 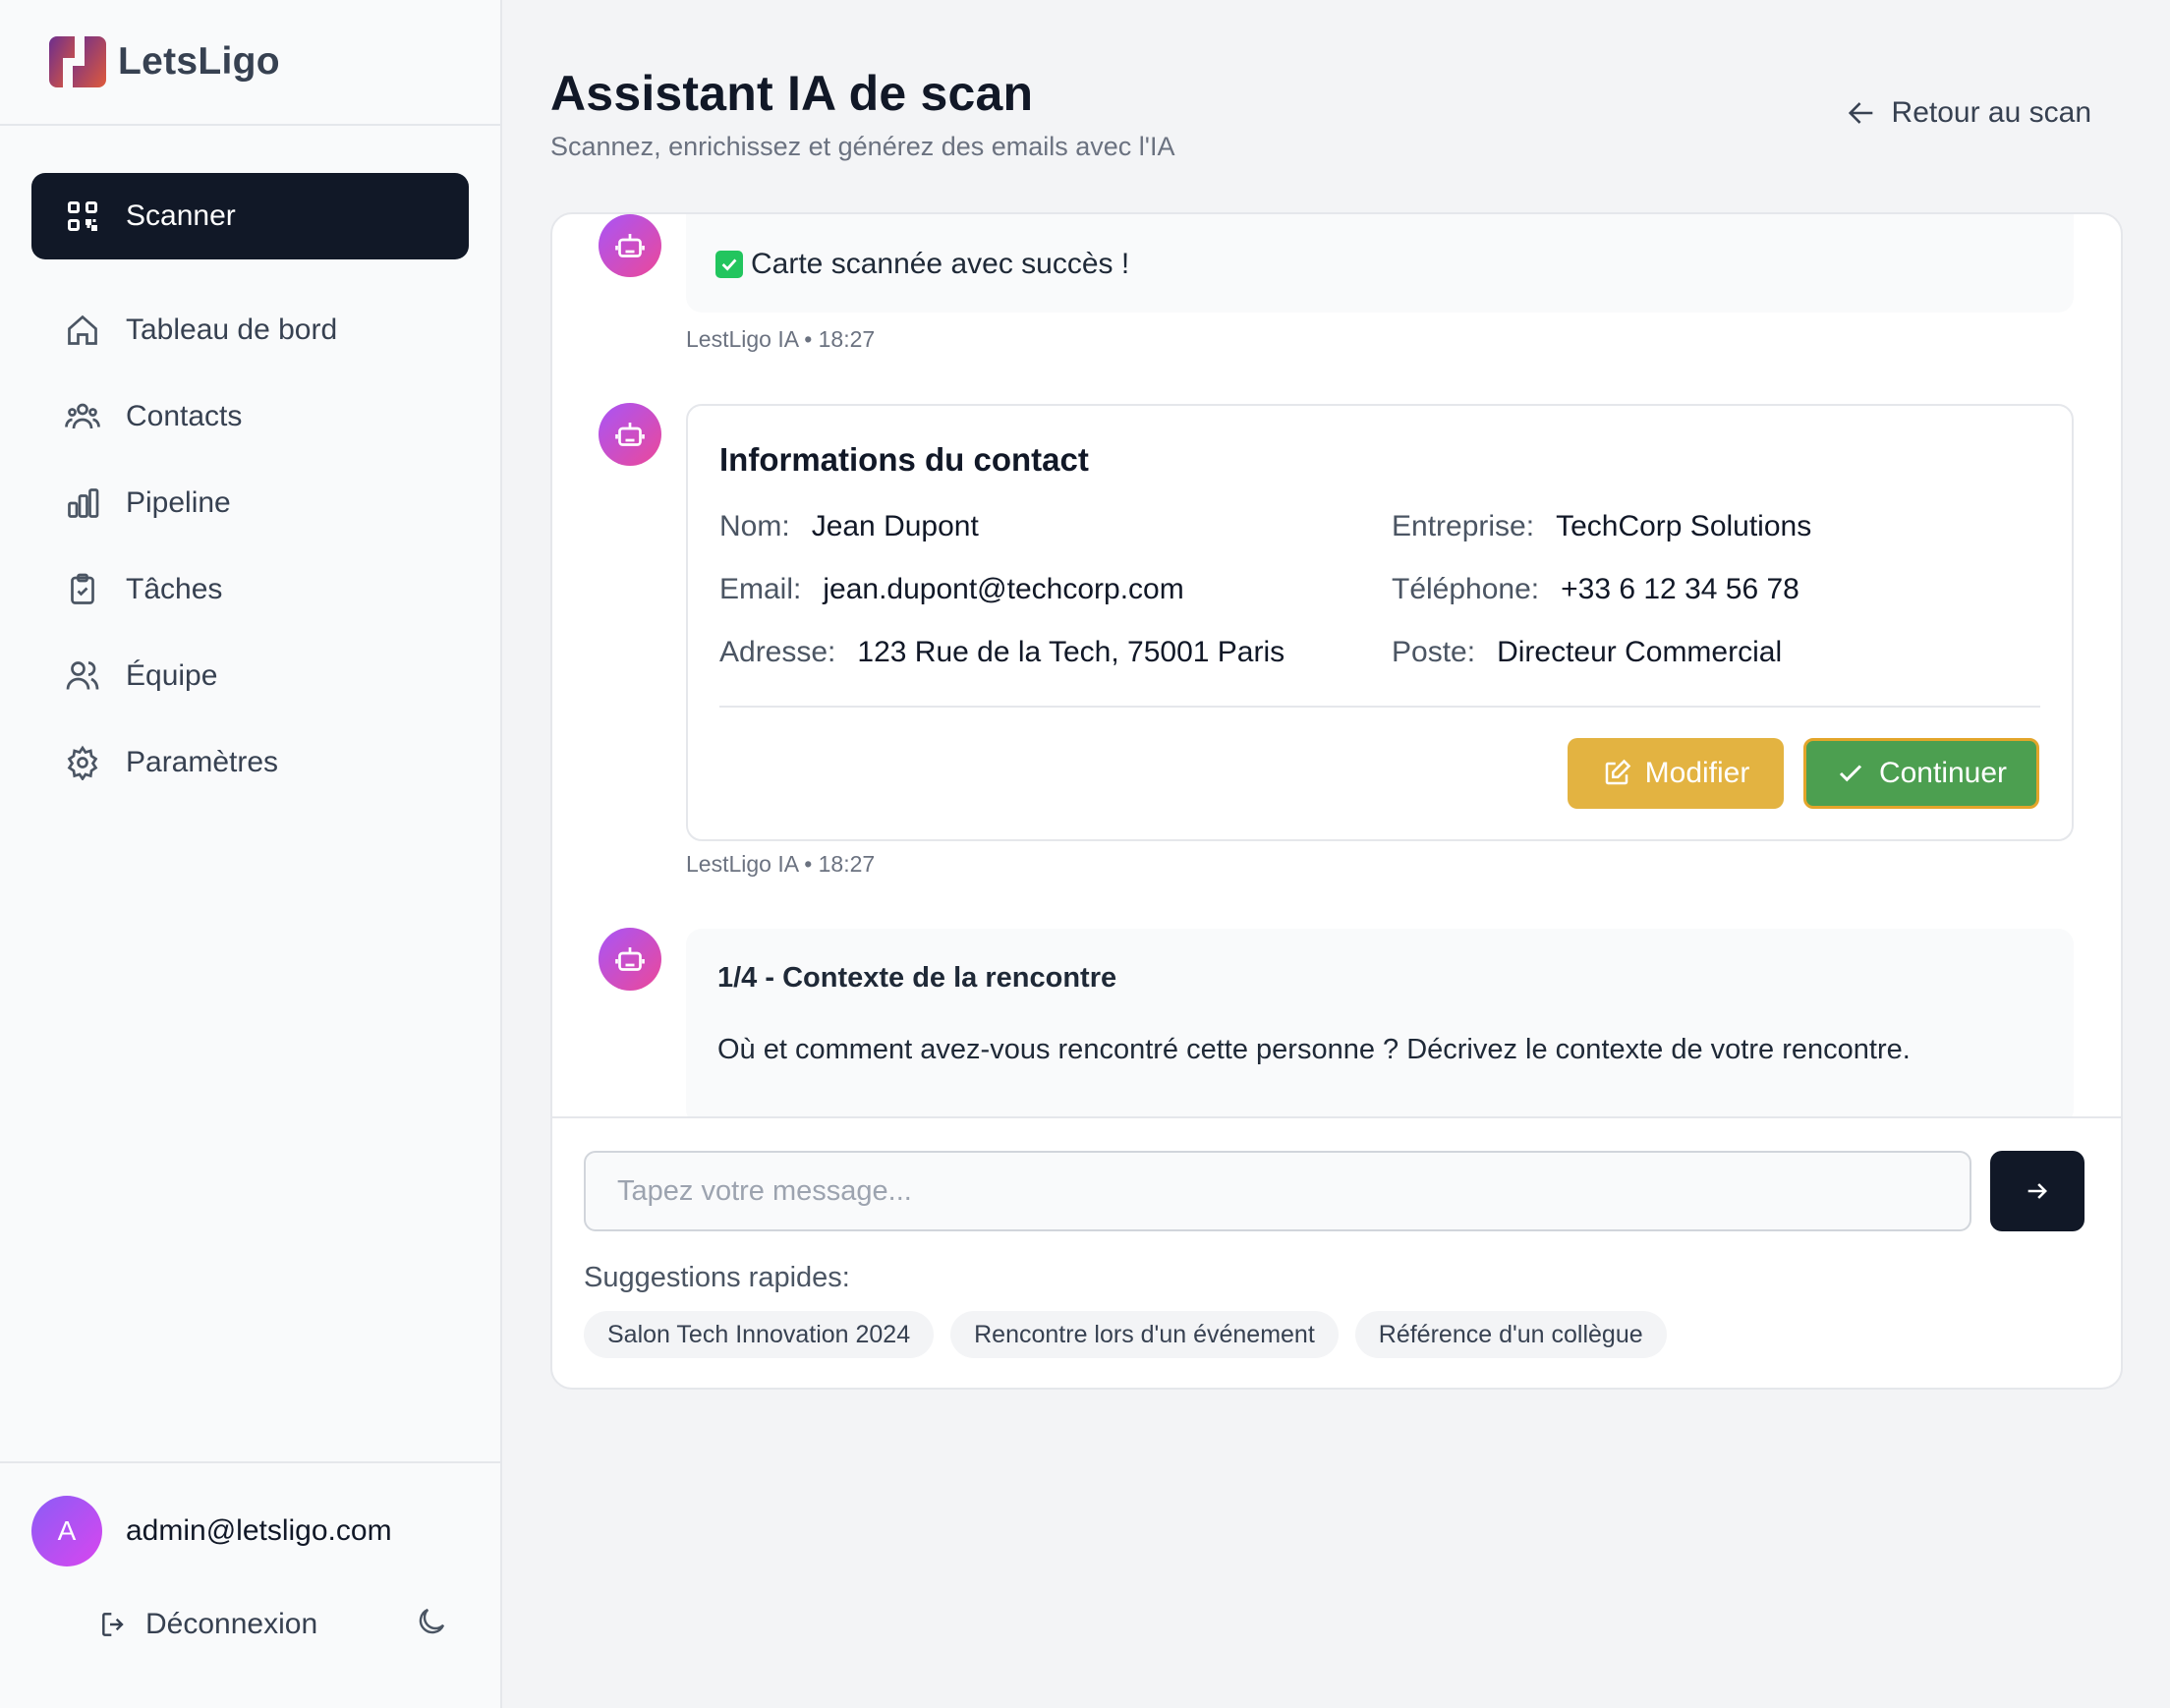 I want to click on arrow-right-icon, so click(x=2037, y=1191).